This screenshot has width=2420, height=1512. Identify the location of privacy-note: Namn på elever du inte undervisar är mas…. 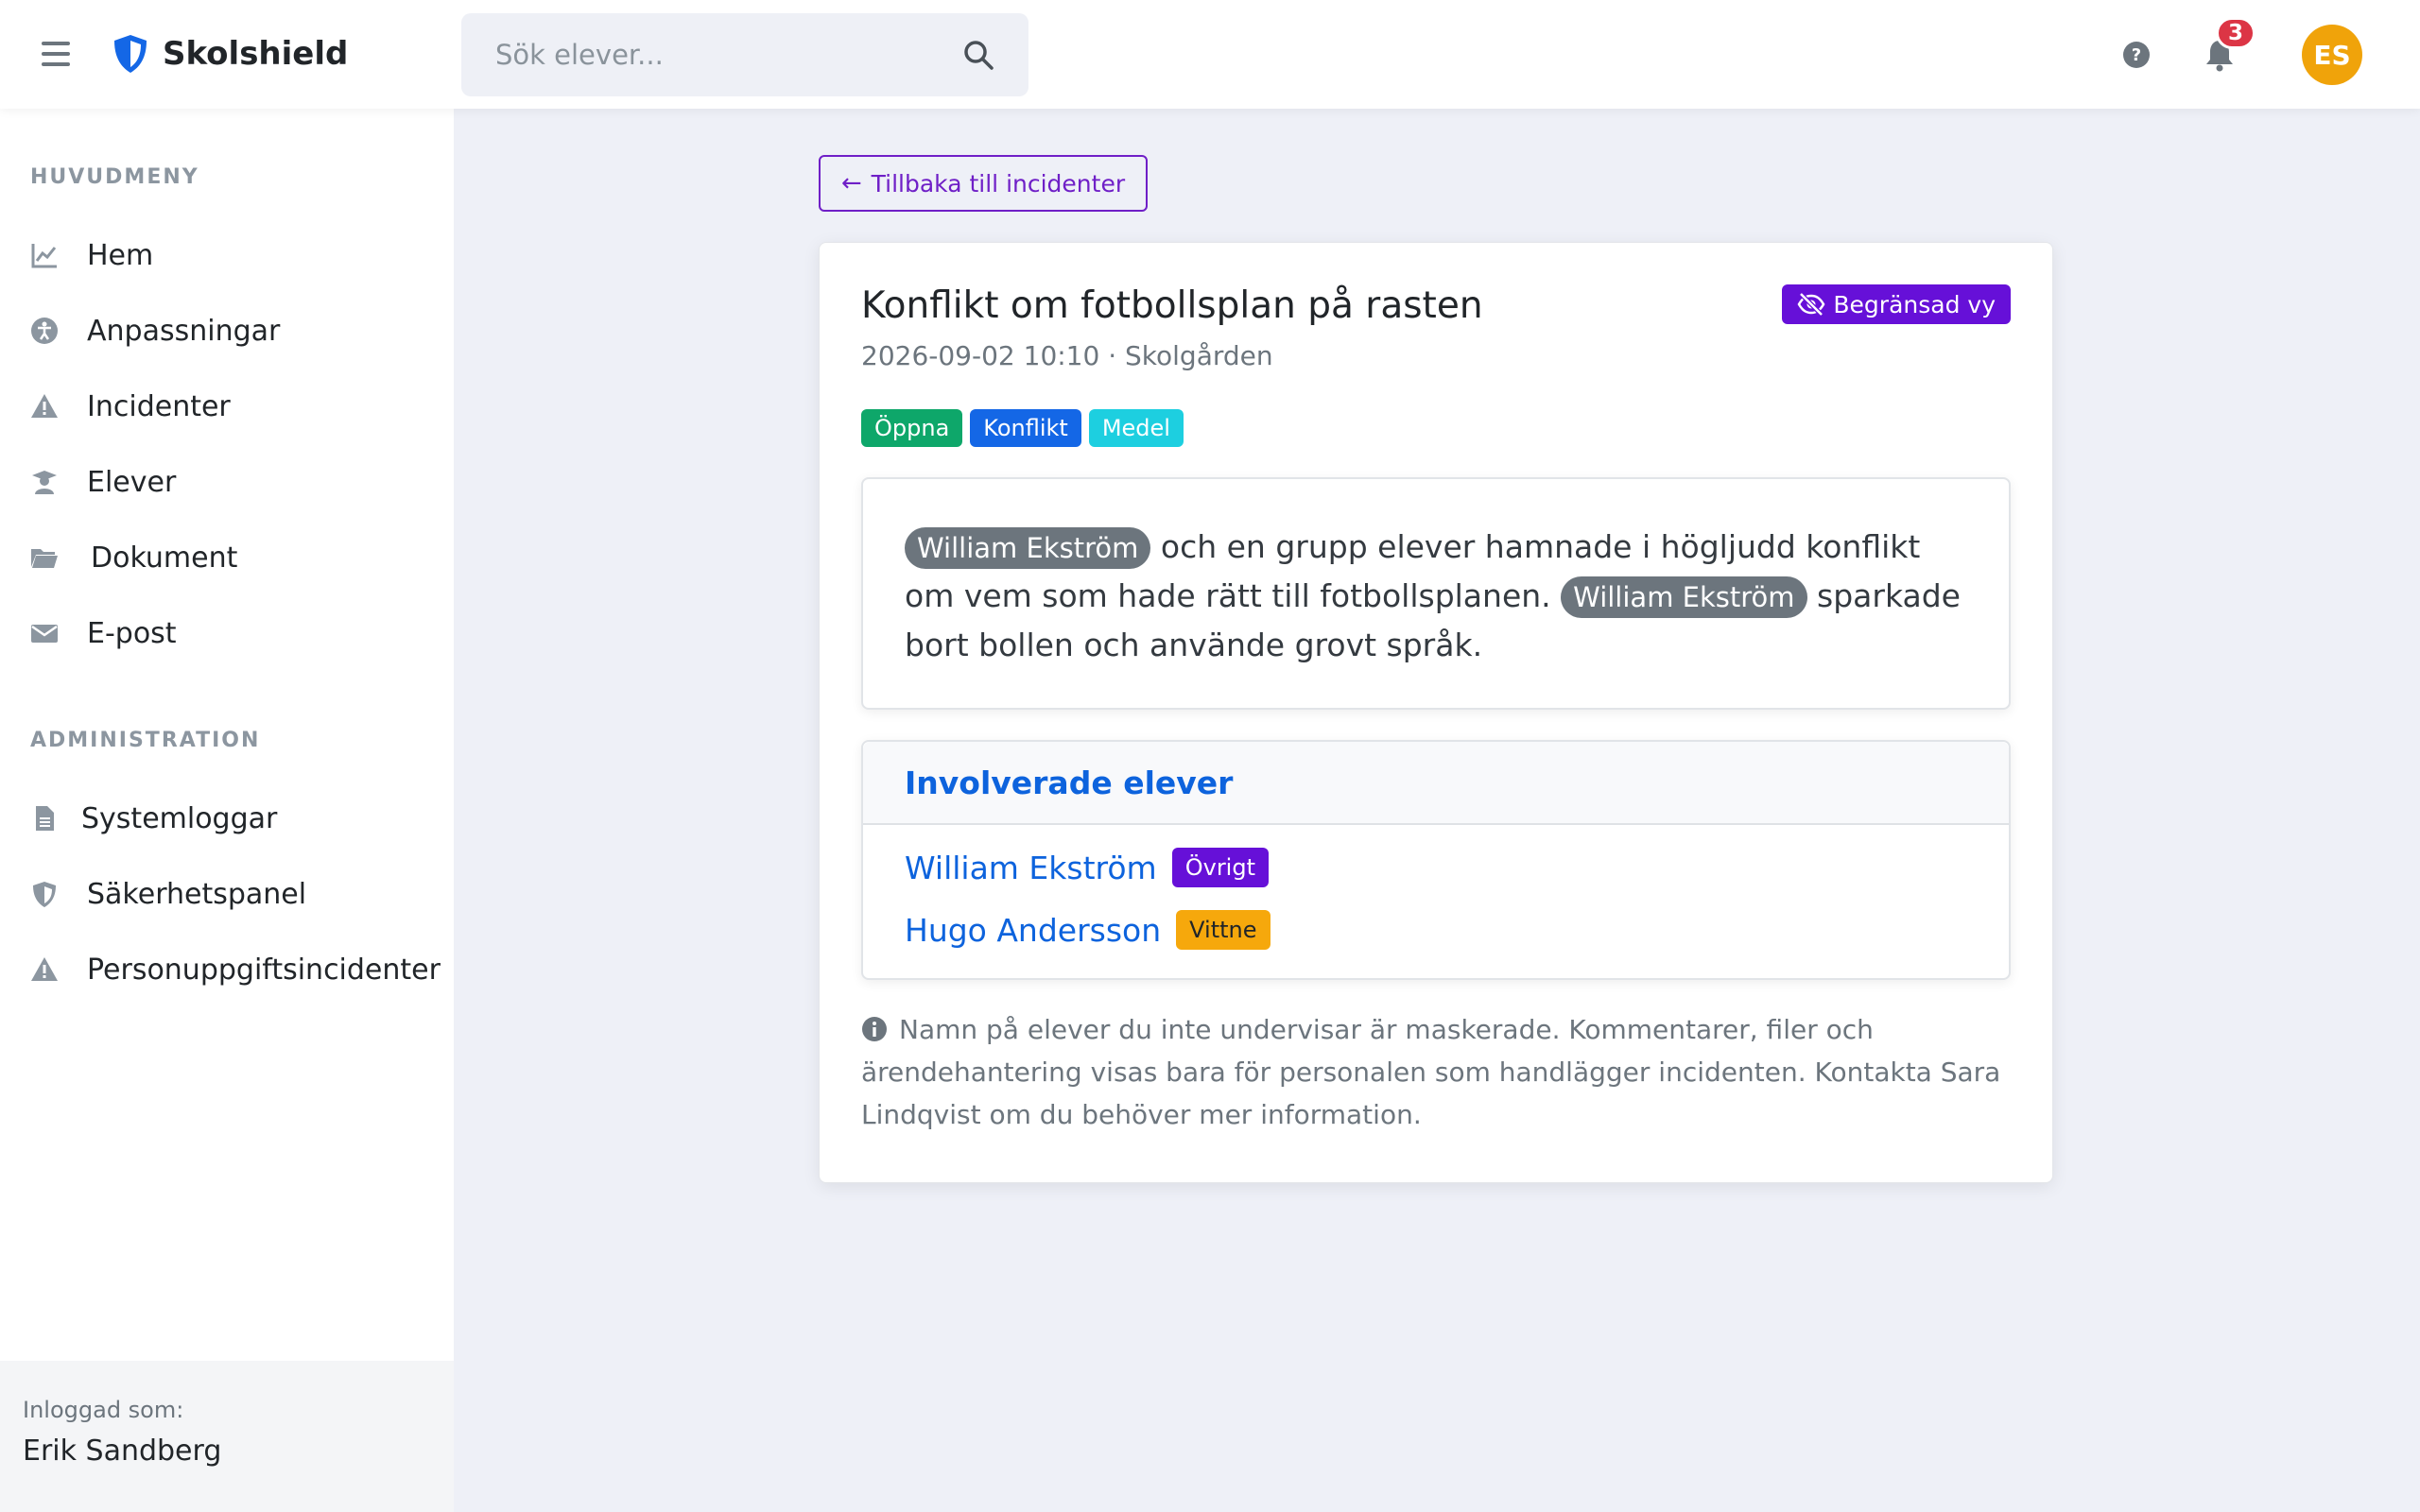
(1436, 1072).